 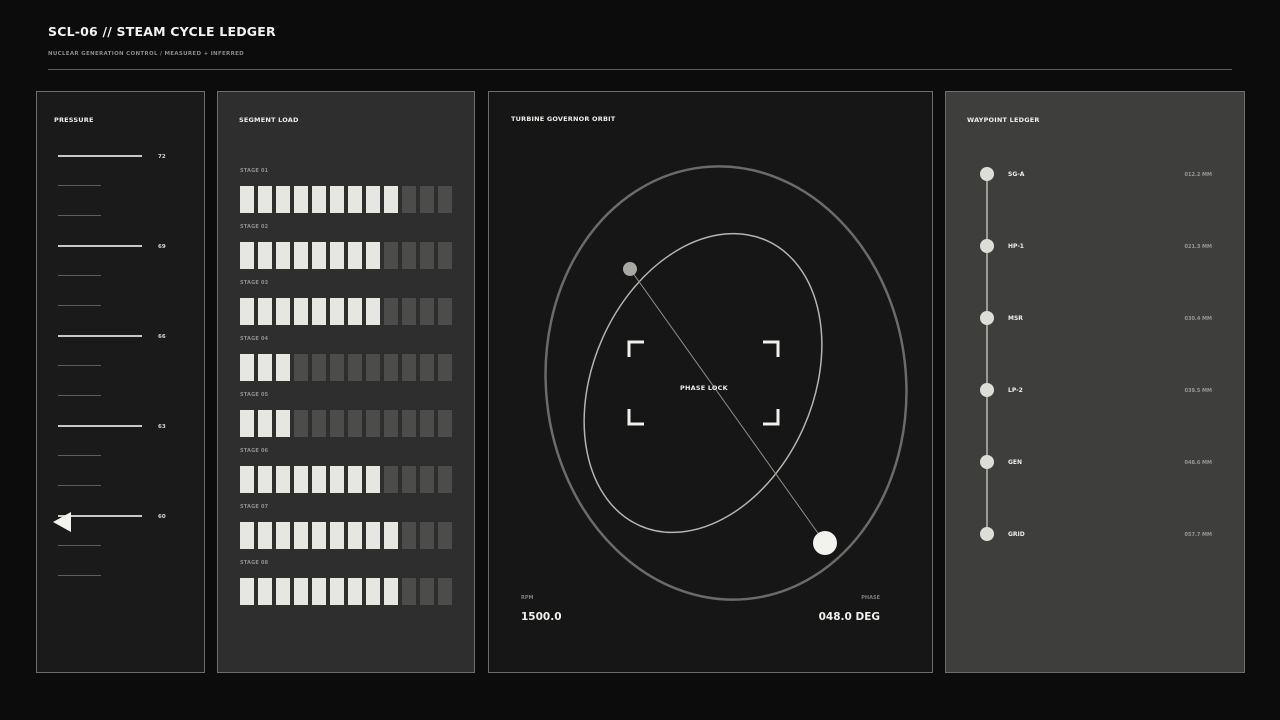 I want to click on stage-label: STAGE 07, so click(x=254, y=507).